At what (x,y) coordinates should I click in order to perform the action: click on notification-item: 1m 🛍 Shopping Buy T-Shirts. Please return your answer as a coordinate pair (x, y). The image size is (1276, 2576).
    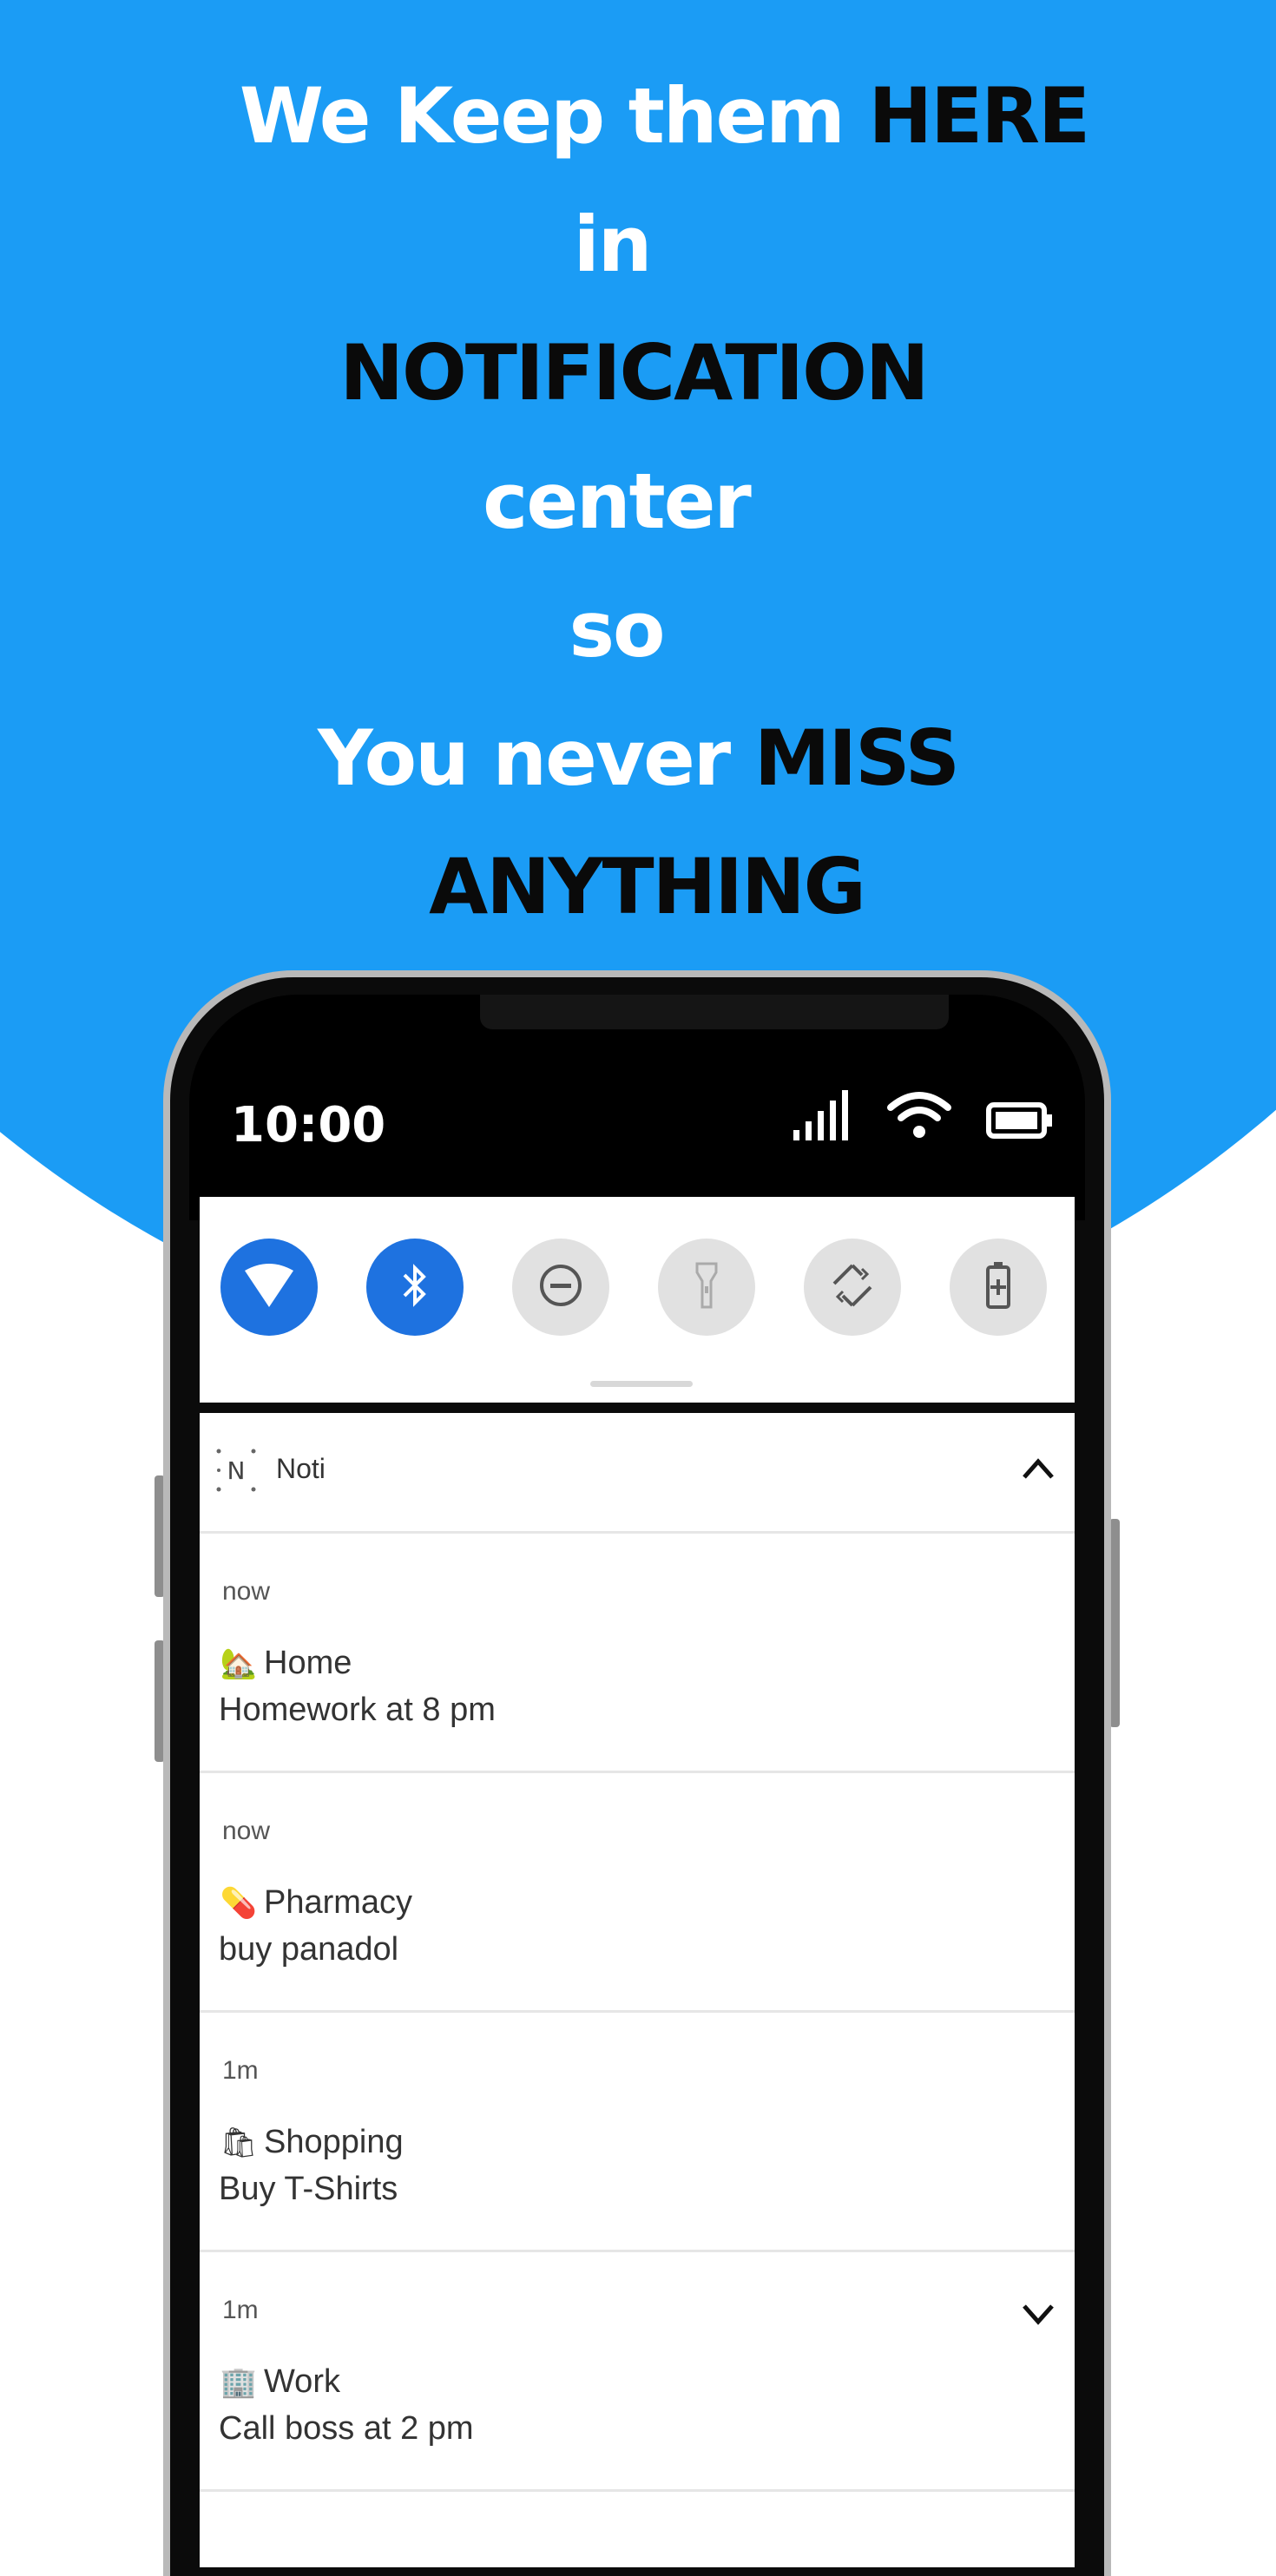
    Looking at the image, I should click on (638, 2132).